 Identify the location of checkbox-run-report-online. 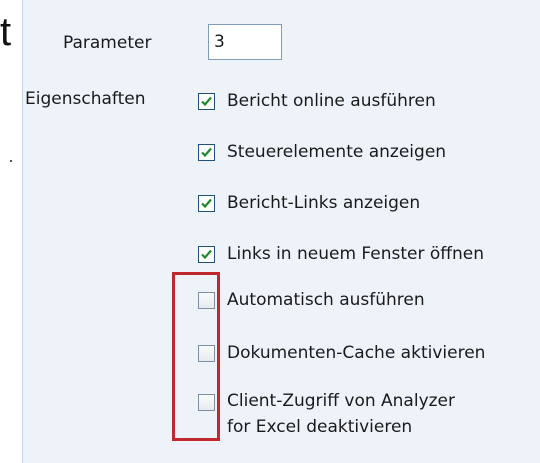
(206, 101).